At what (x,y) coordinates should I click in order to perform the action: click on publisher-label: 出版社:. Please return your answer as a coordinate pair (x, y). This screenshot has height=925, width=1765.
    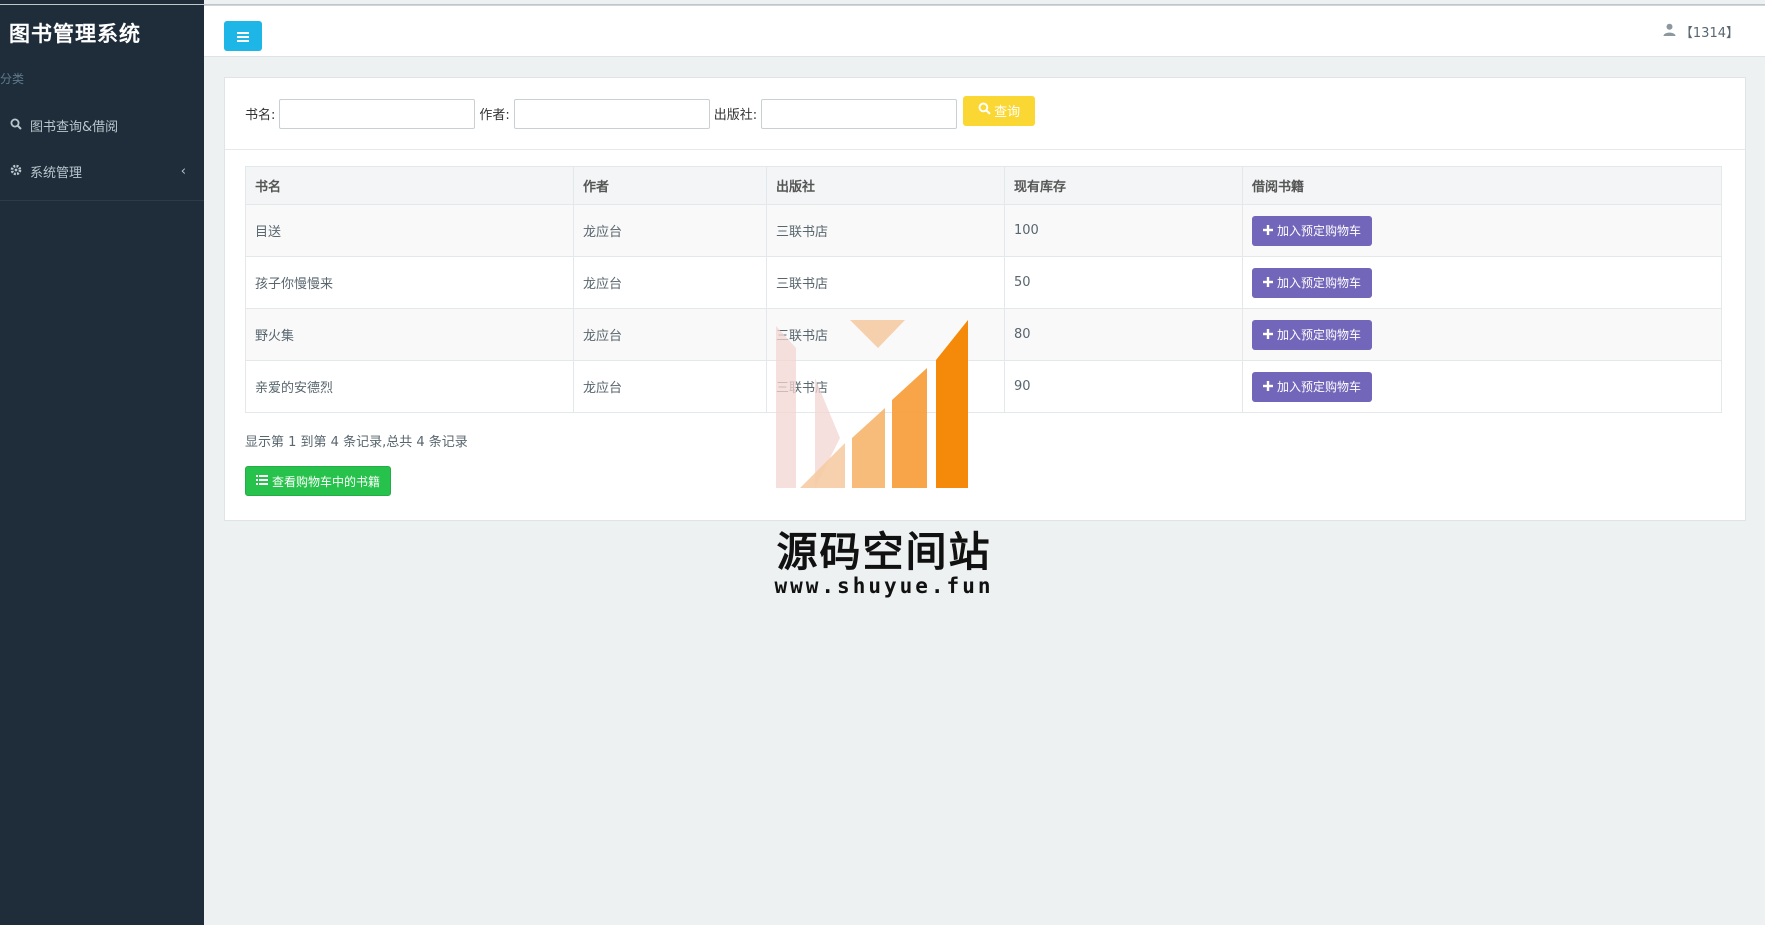
    Looking at the image, I should click on (735, 115).